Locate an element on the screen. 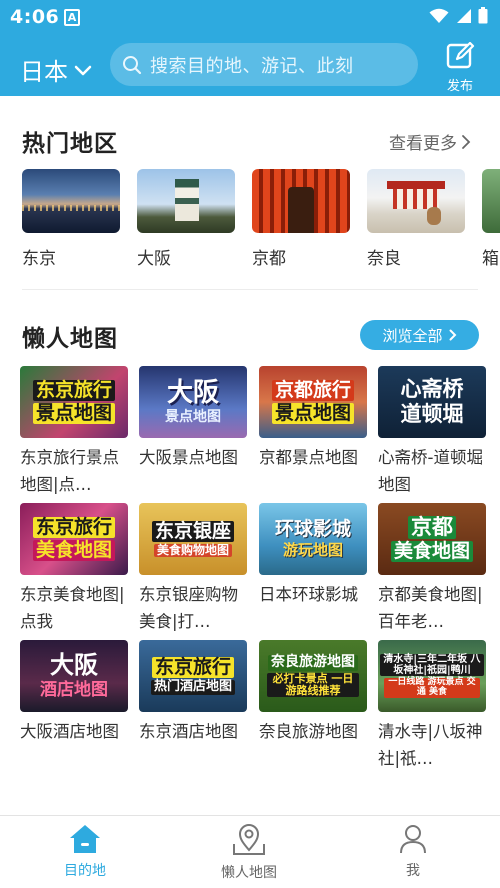 This screenshot has height=888, width=500. poster-line2: 热门酒店地图 is located at coordinates (192, 687).